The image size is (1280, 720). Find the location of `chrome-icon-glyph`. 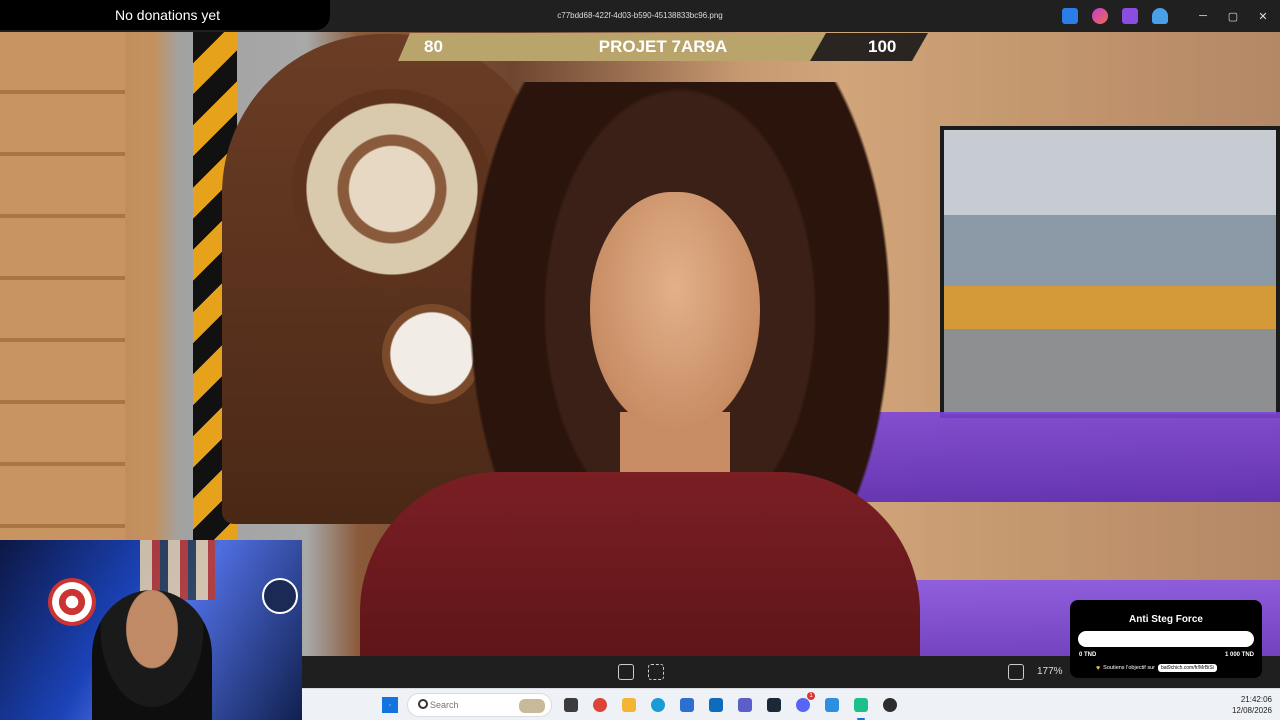

chrome-icon-glyph is located at coordinates (600, 705).